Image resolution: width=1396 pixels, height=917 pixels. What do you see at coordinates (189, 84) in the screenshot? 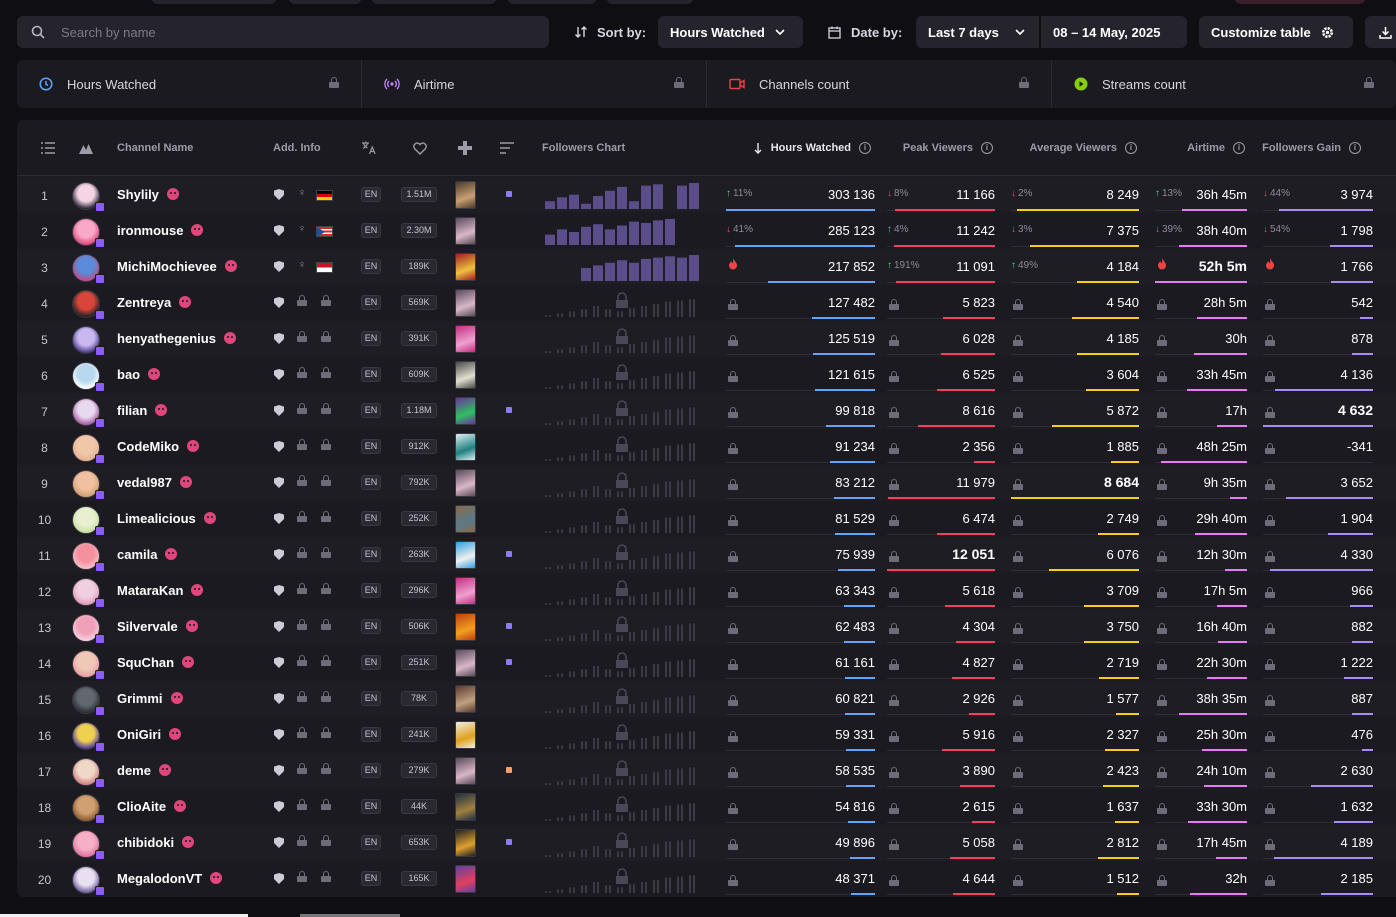
I see `metric-hours-watched: Hours Watched` at bounding box center [189, 84].